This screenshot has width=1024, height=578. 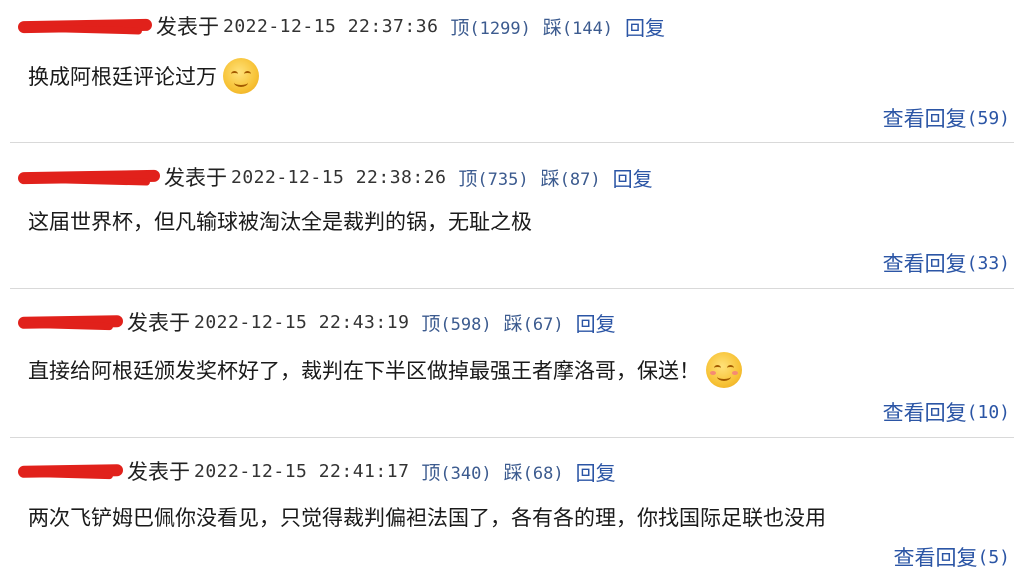 I want to click on comment-text: 两次飞铲姆巴佩你没看见，只觉得裁判偏袒法国了，各有各的理，你找国际足联也没用, so click(x=427, y=517).